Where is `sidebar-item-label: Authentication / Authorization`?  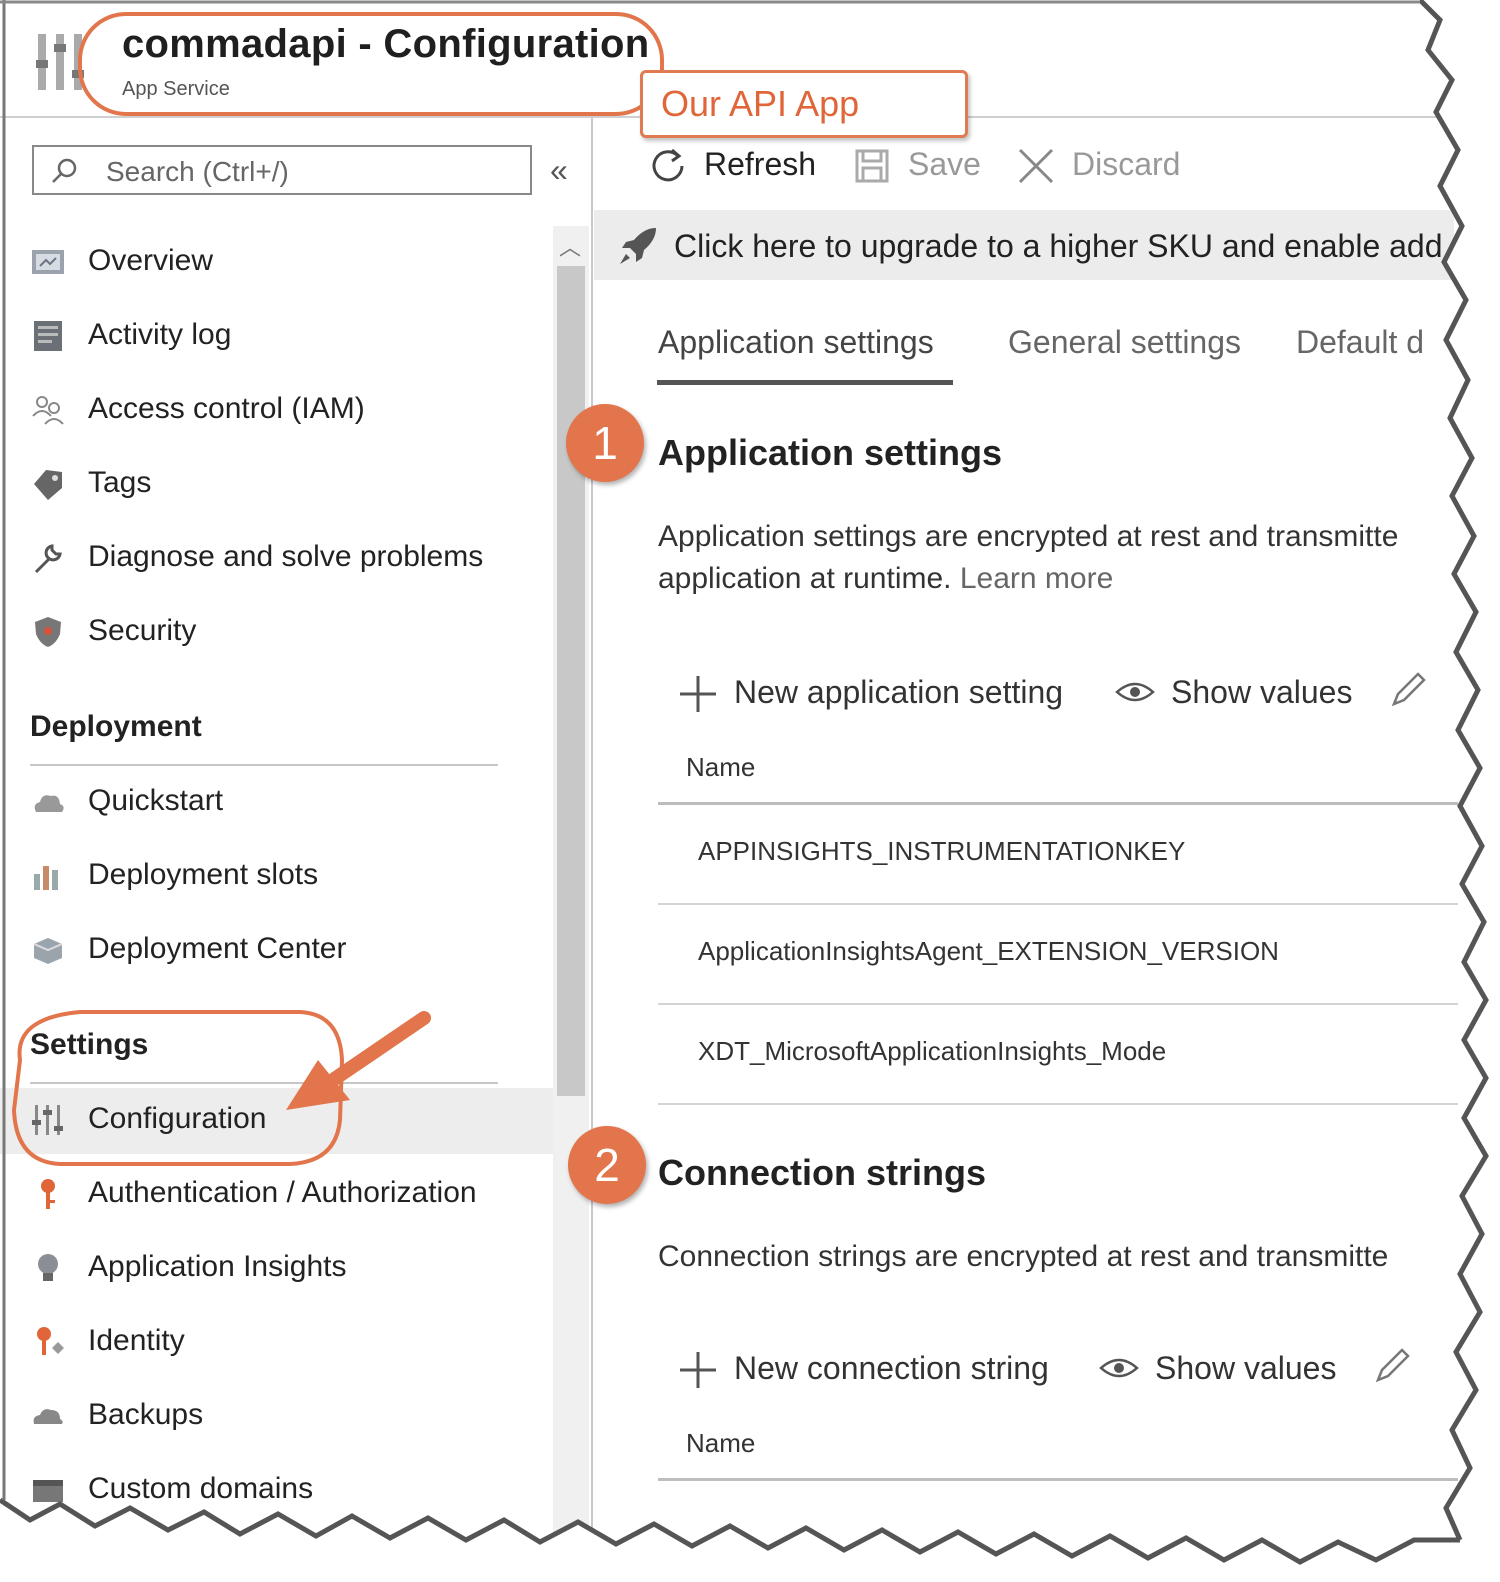 sidebar-item-label: Authentication / Authorization is located at coordinates (282, 1192).